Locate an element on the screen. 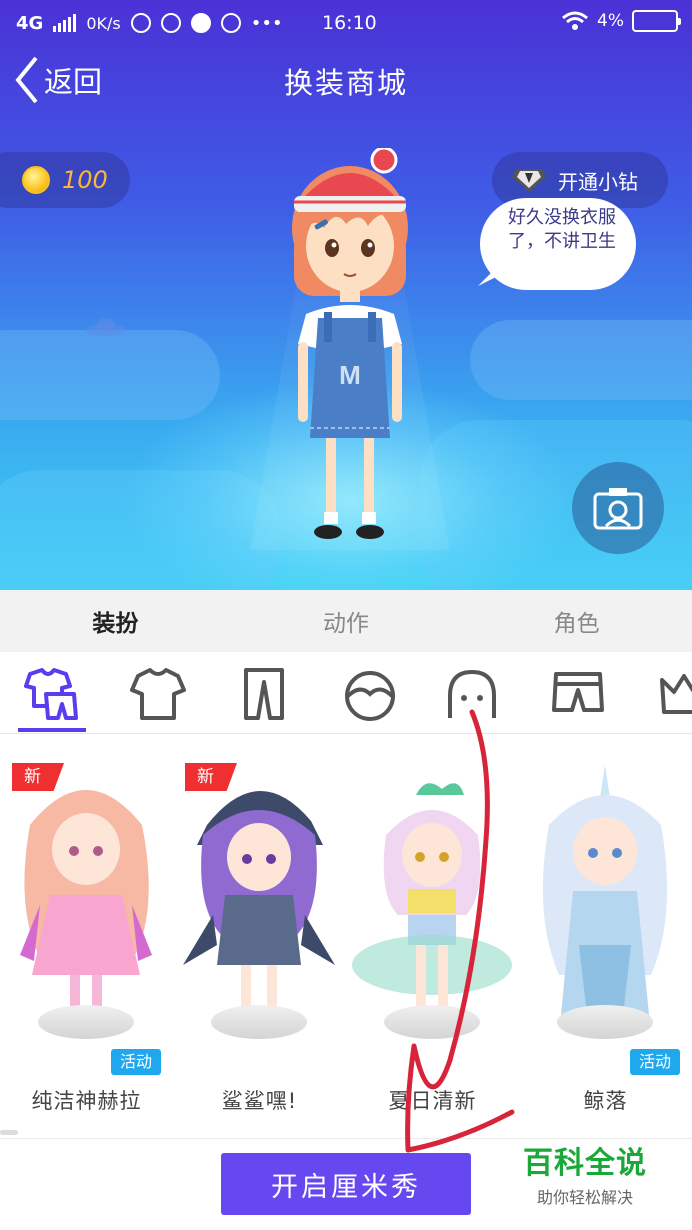 The image size is (692, 1230). open-cmshow-button: 开启厘米秀 is located at coordinates (346, 1184).